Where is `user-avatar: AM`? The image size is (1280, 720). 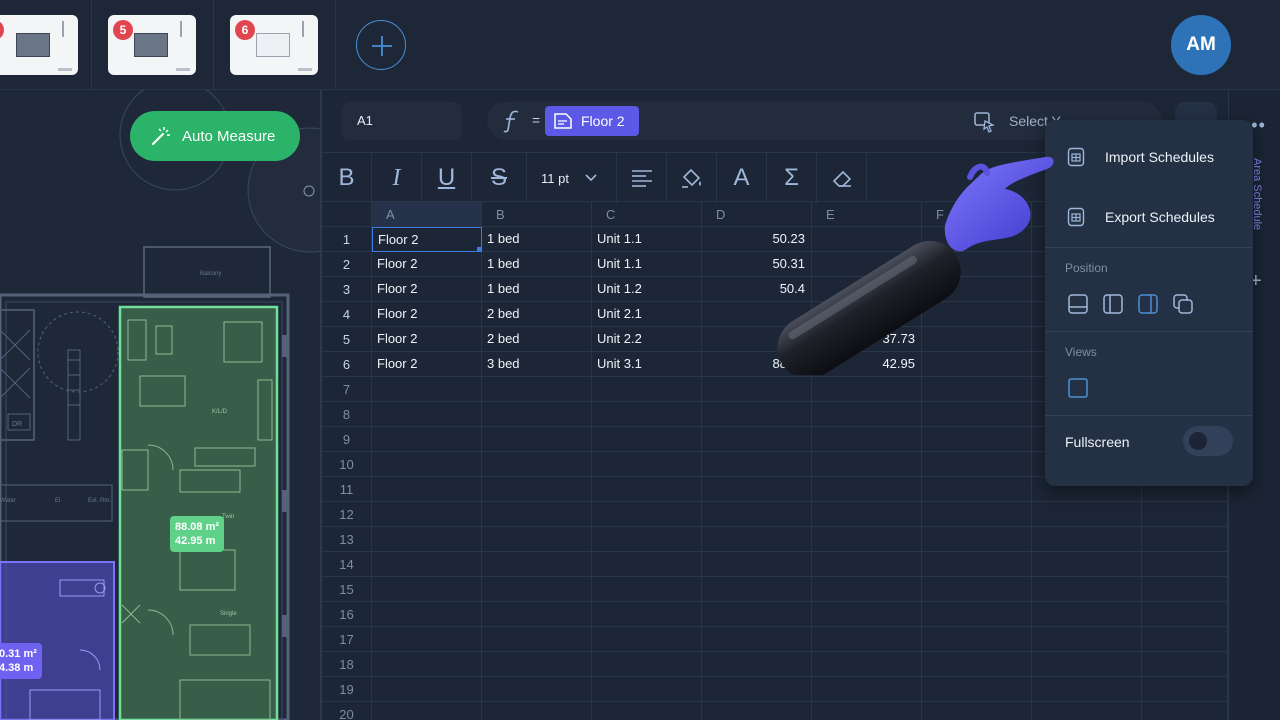 user-avatar: AM is located at coordinates (1201, 45).